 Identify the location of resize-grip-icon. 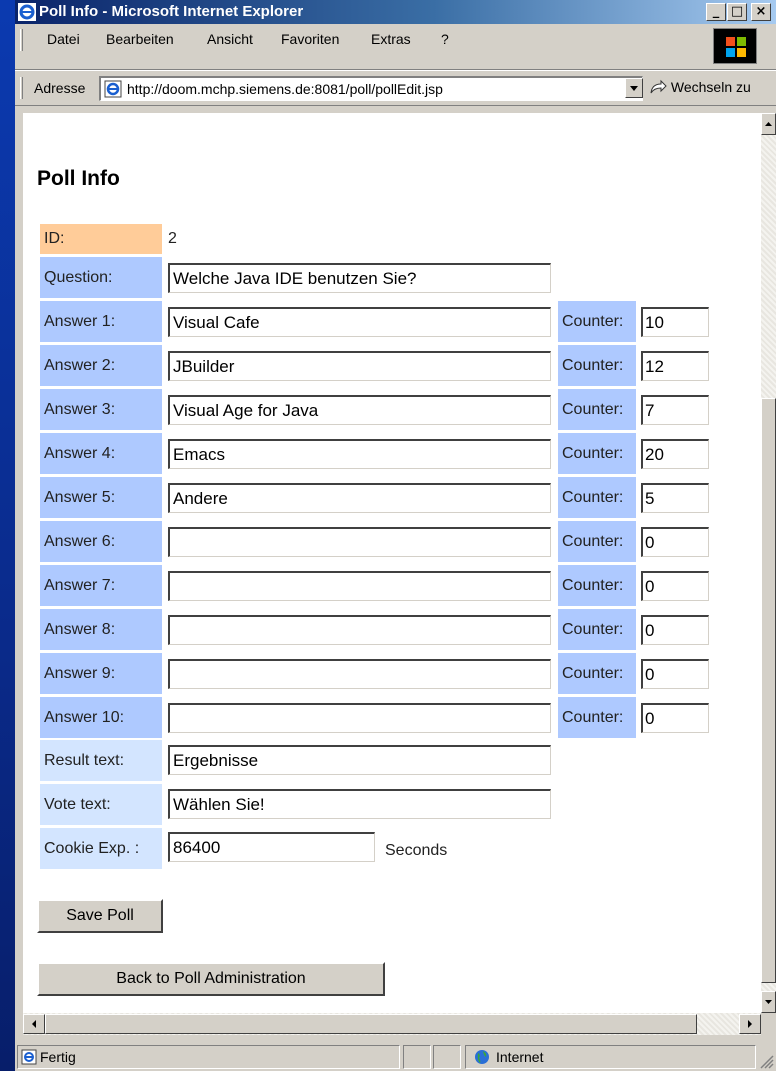
(767, 1062).